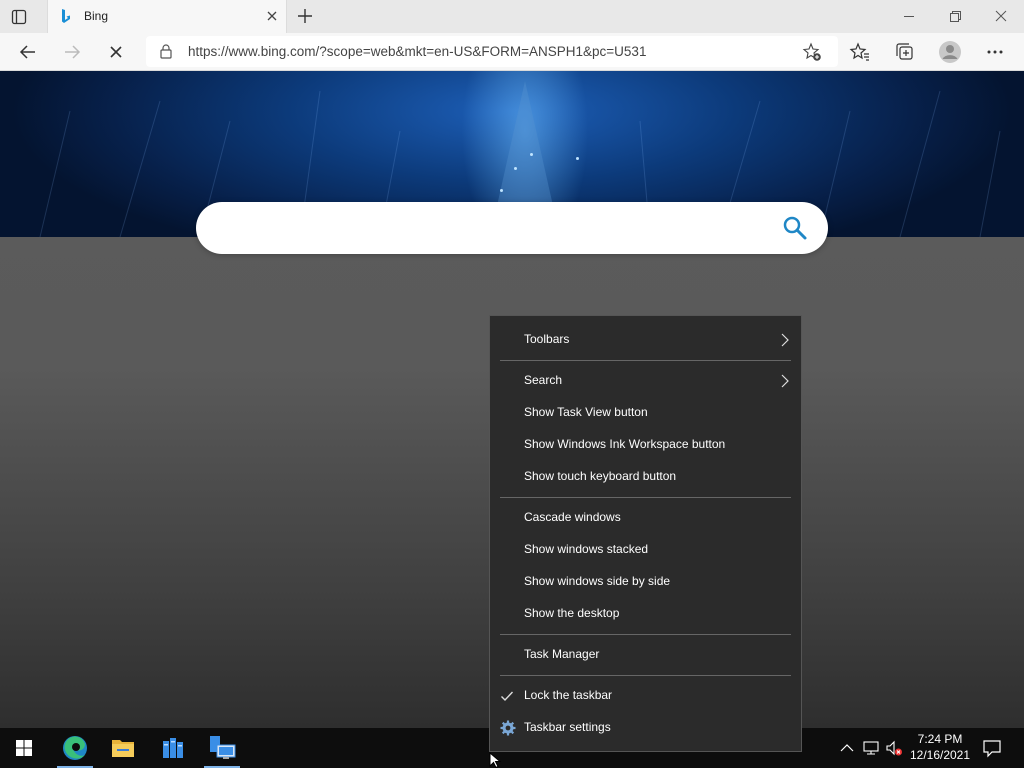 Image resolution: width=1024 pixels, height=768 pixels. Describe the element at coordinates (512, 228) in the screenshot. I see `search-input` at that location.